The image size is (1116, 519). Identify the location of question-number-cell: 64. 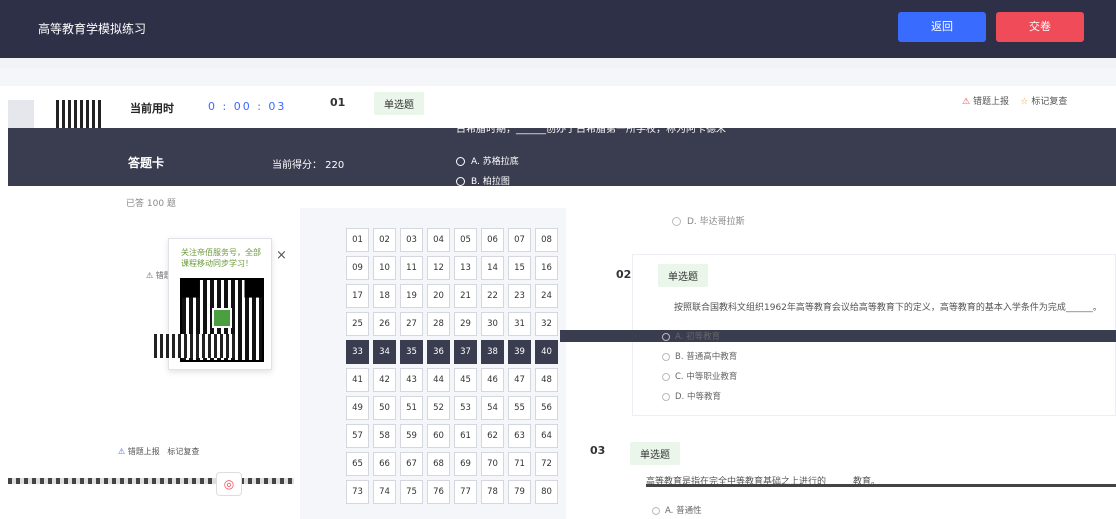
(546, 436).